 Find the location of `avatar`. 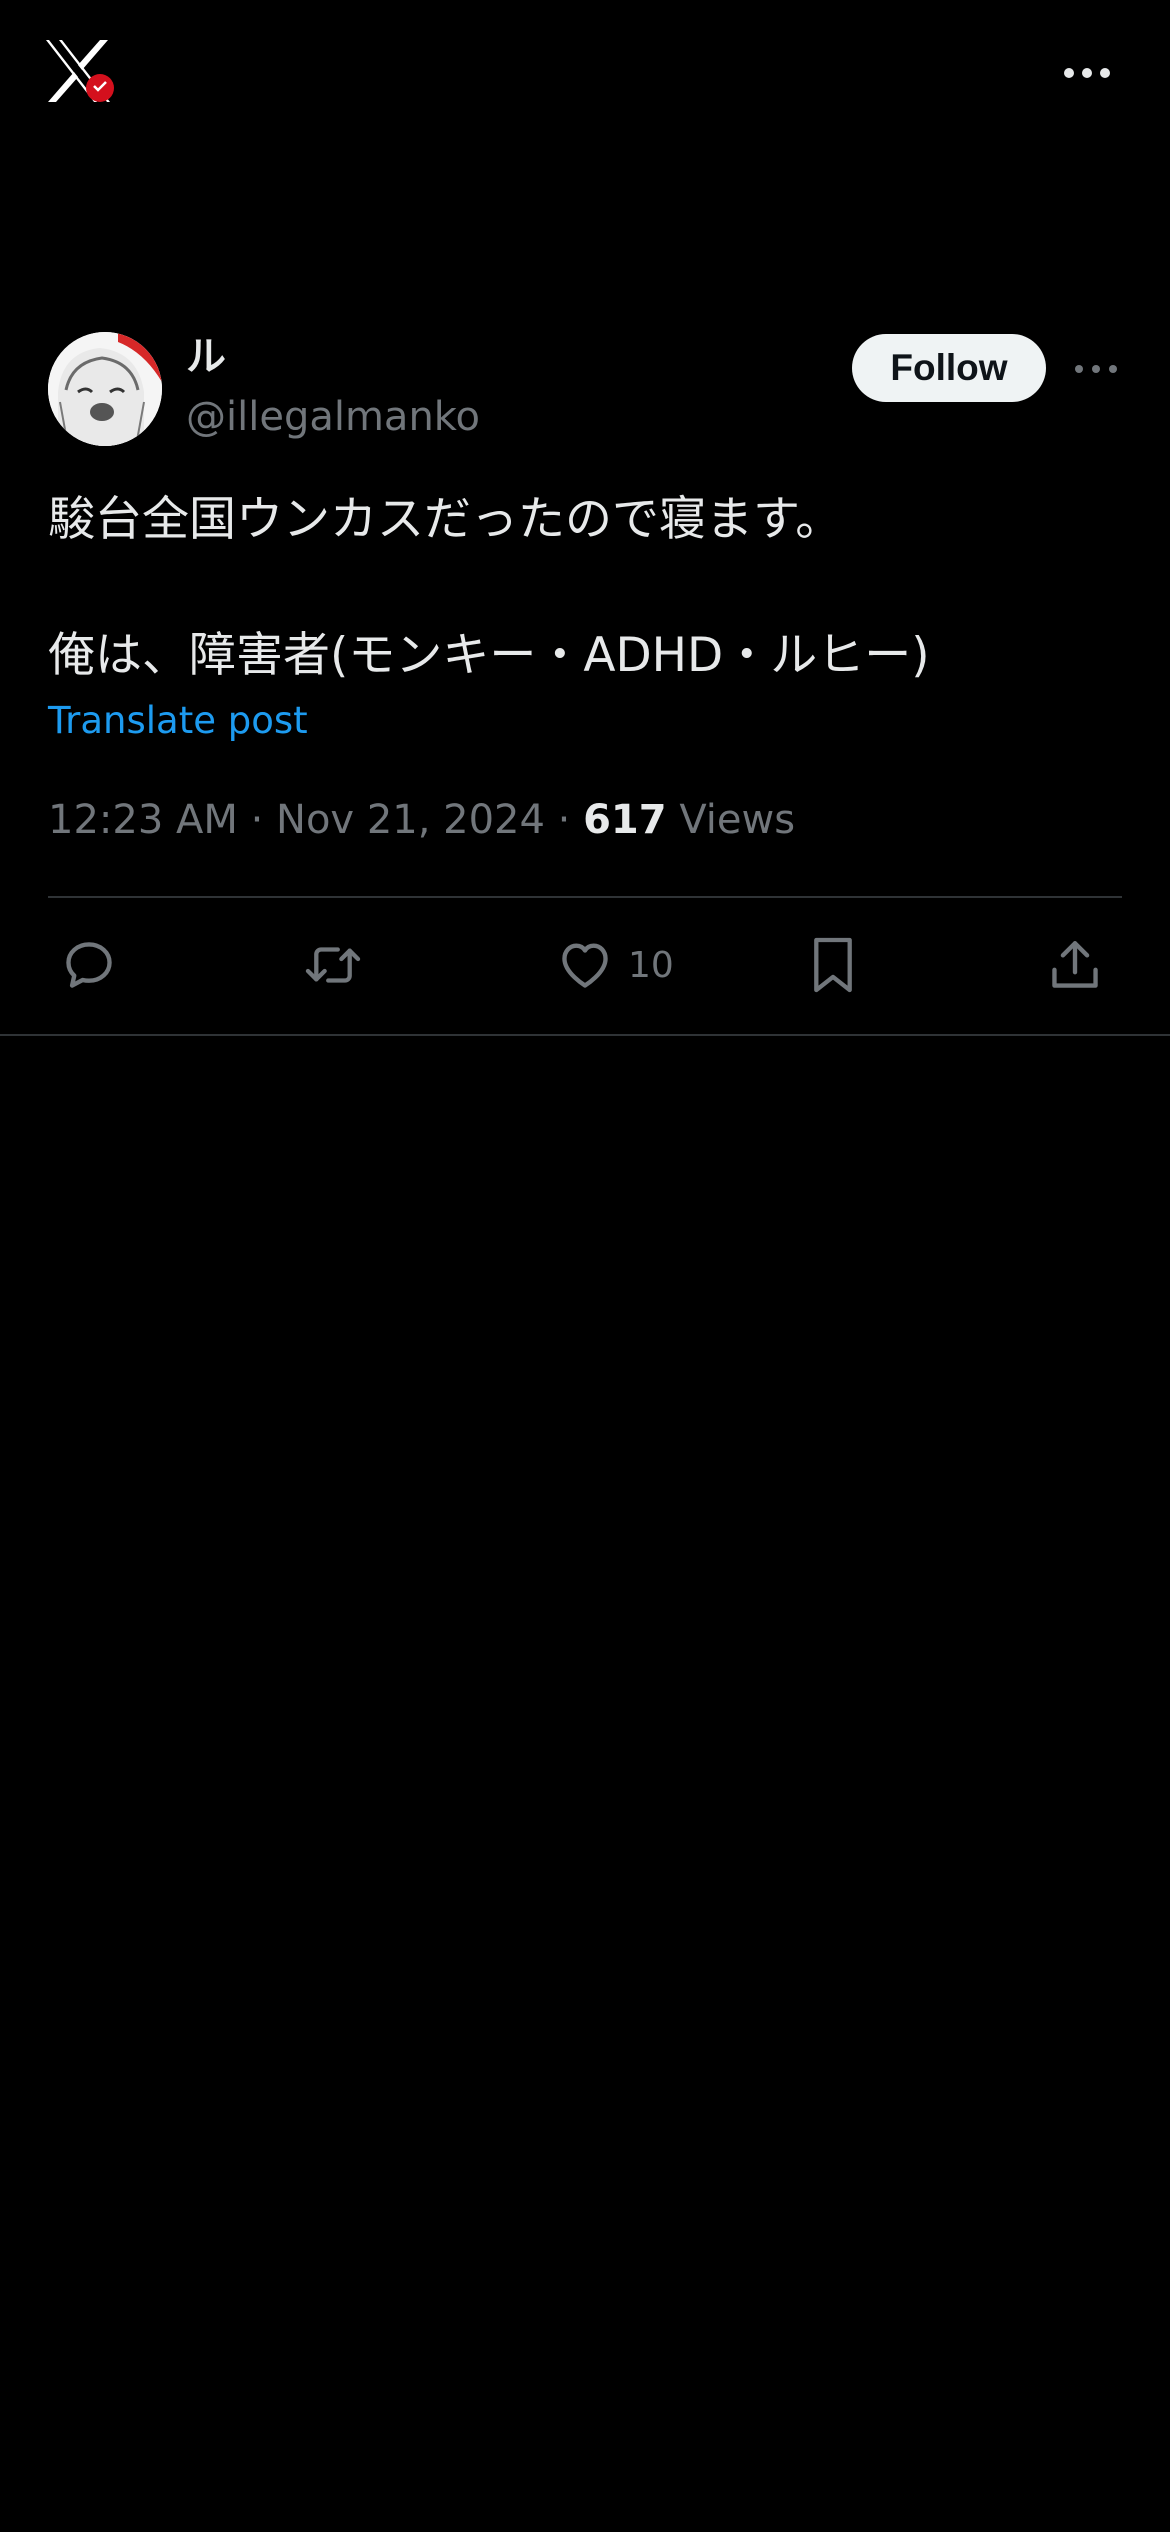

avatar is located at coordinates (105, 389).